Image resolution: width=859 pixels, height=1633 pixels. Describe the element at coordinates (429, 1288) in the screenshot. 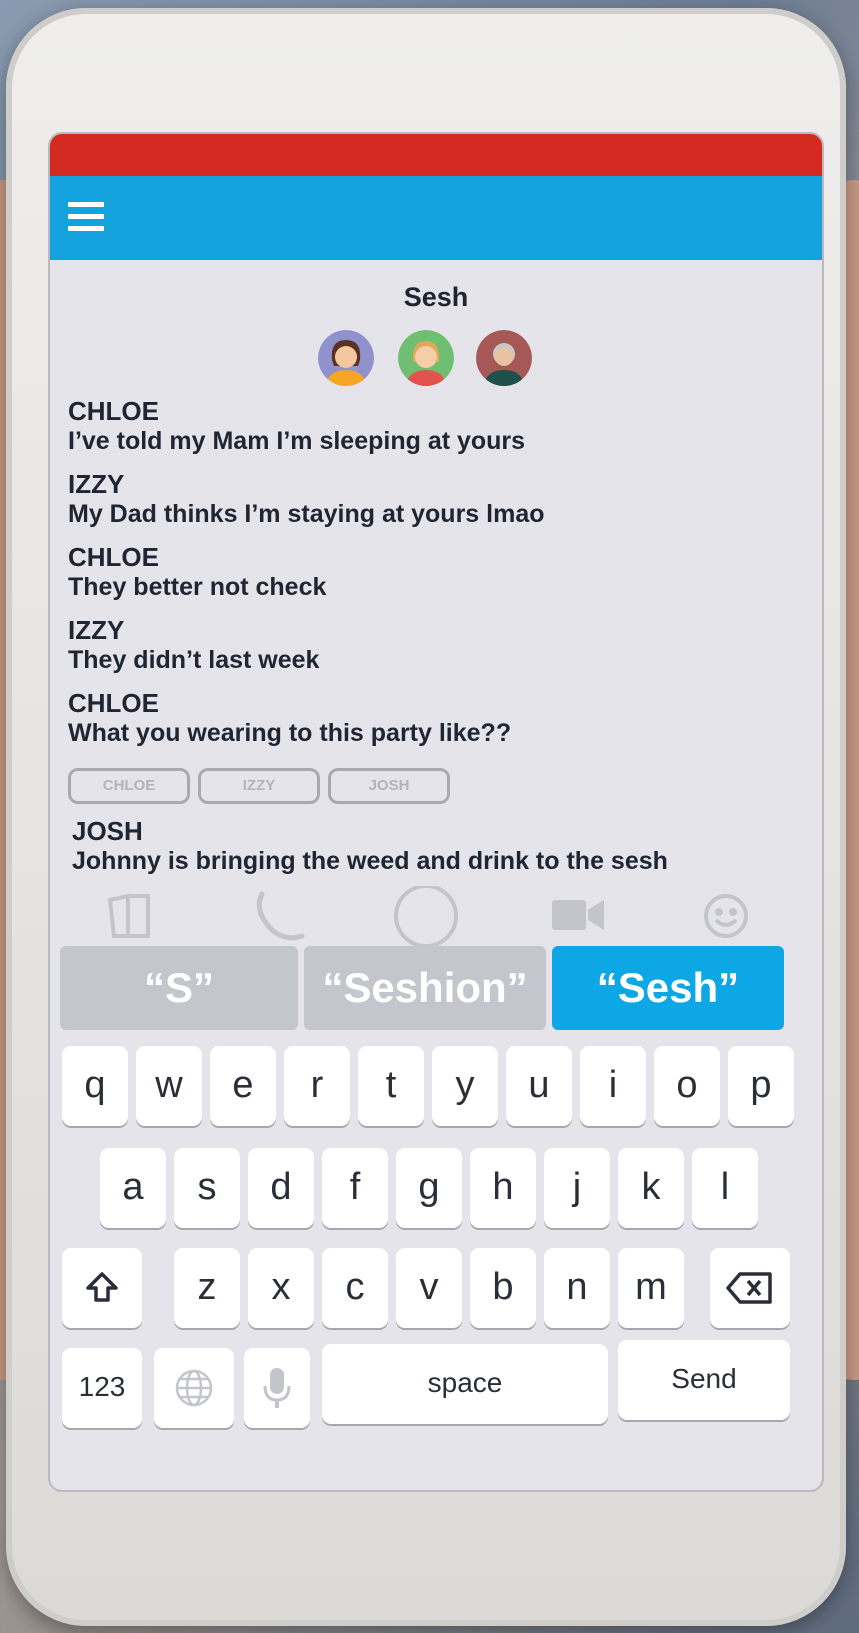

I see `key-v: v` at that location.